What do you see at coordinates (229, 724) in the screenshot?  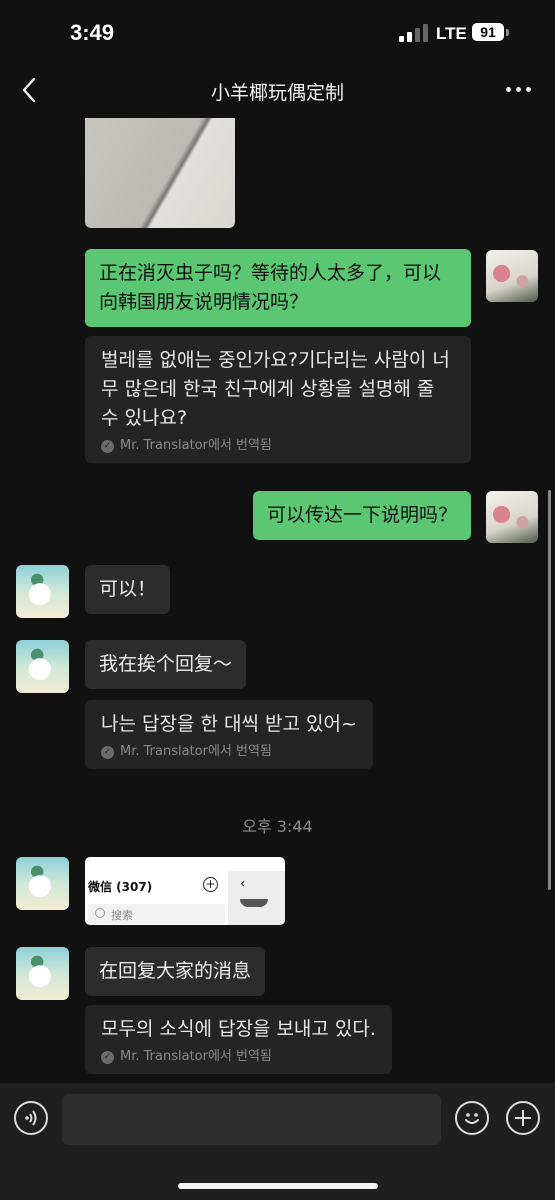 I see `translation-text: 나는 답장을 한 대씩 받고 있어~` at bounding box center [229, 724].